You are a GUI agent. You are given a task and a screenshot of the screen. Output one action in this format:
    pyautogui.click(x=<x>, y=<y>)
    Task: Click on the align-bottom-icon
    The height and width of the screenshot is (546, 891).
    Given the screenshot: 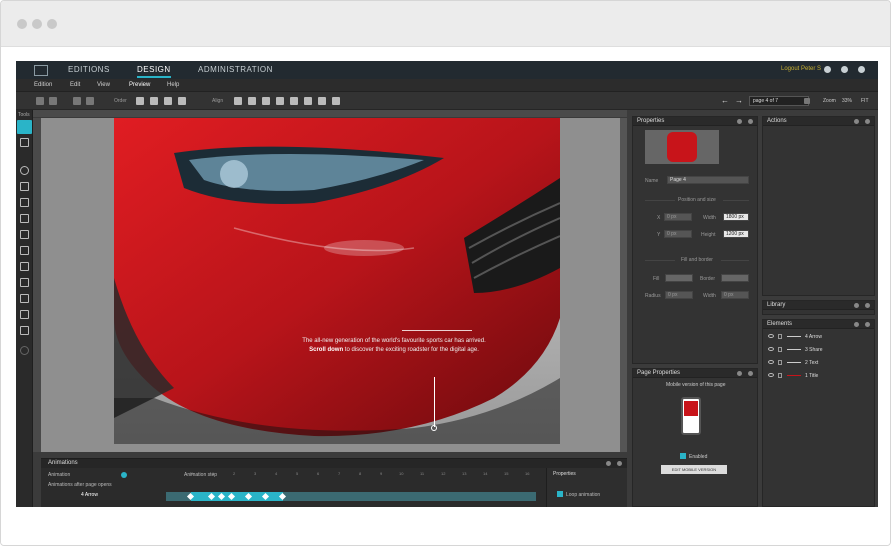 What is the action you would take?
    pyautogui.click(x=308, y=101)
    